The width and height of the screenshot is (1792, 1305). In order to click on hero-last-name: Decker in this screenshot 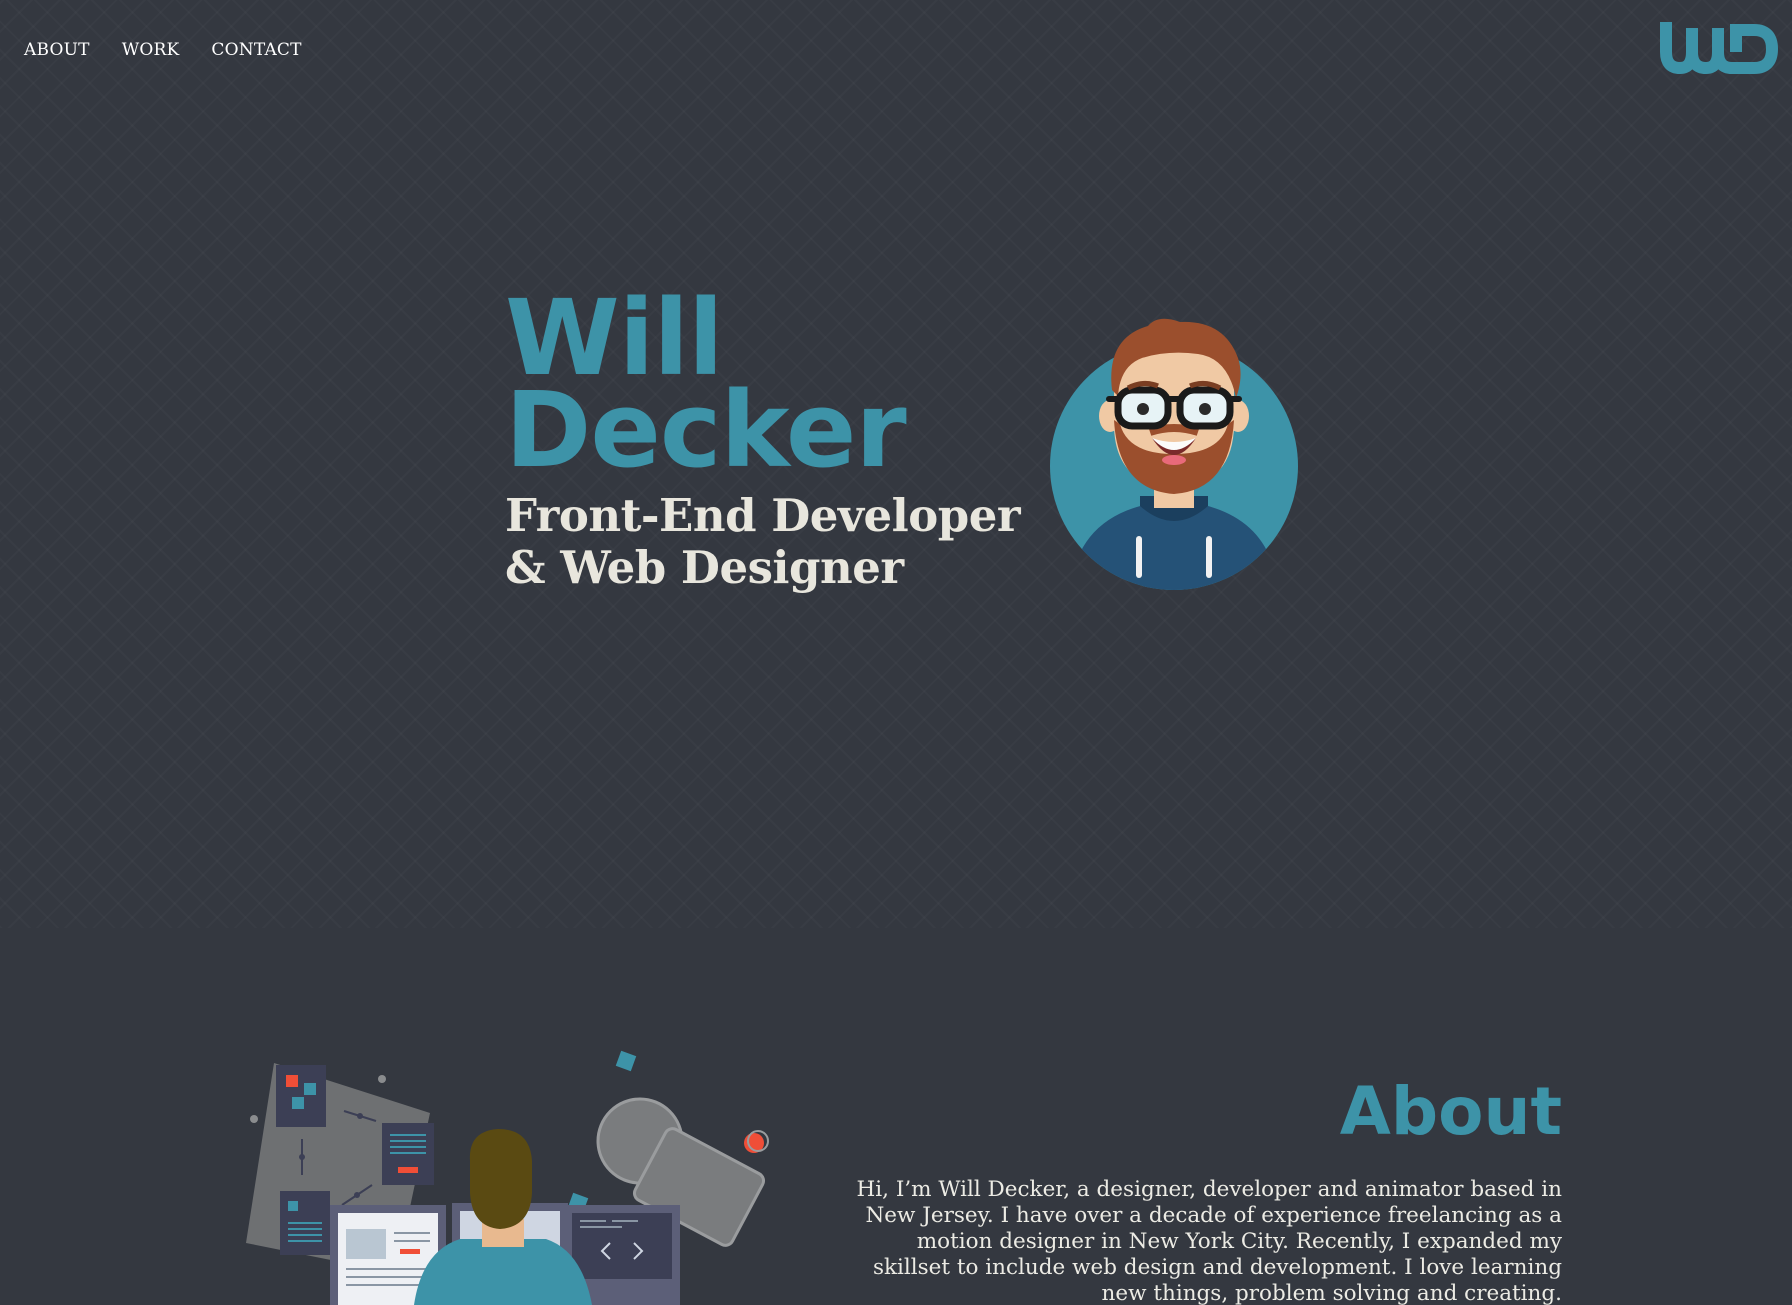, I will do `click(706, 430)`.